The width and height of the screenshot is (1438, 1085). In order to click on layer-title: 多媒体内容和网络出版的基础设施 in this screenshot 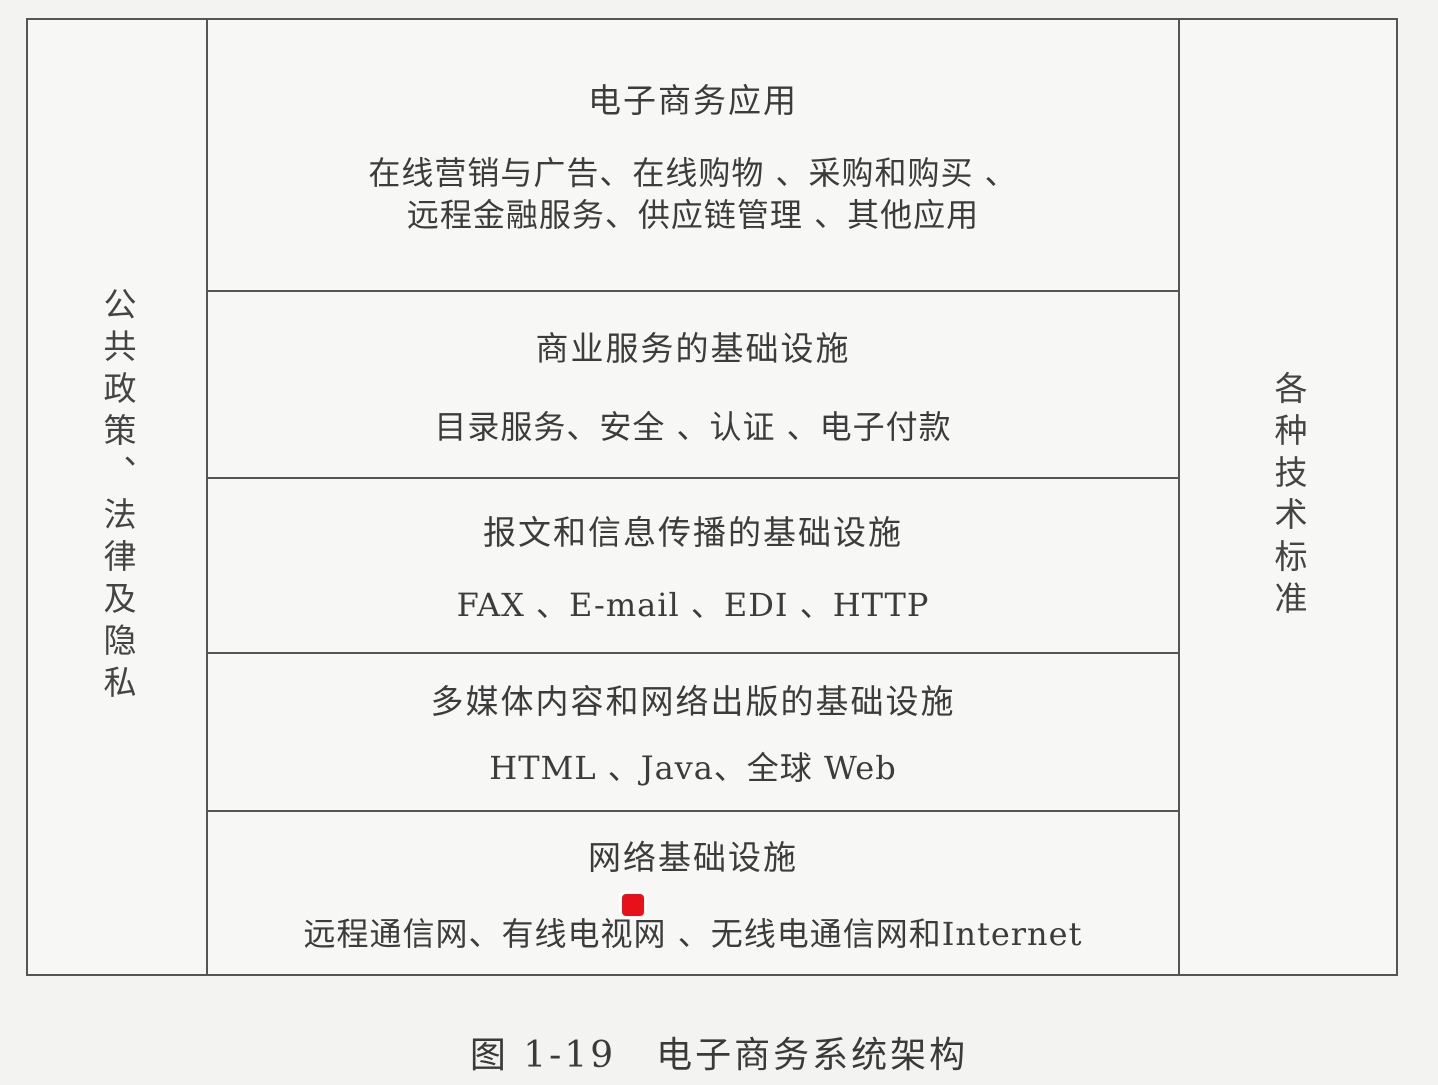, I will do `click(693, 701)`.